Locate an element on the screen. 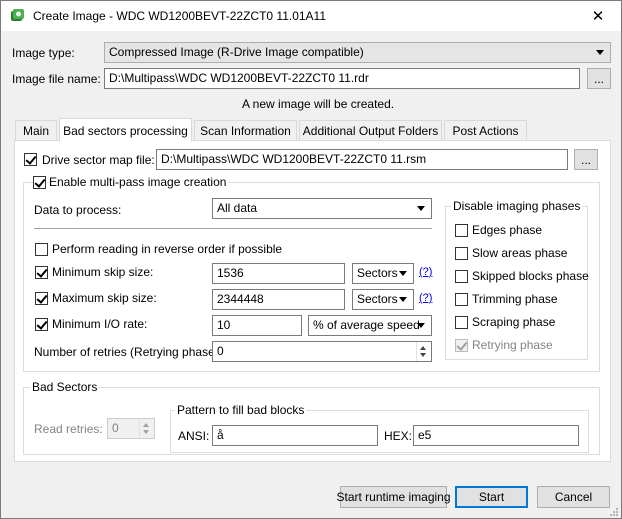 The height and width of the screenshot is (519, 622). skipped-blocks-phase-checkbox is located at coordinates (461, 276).